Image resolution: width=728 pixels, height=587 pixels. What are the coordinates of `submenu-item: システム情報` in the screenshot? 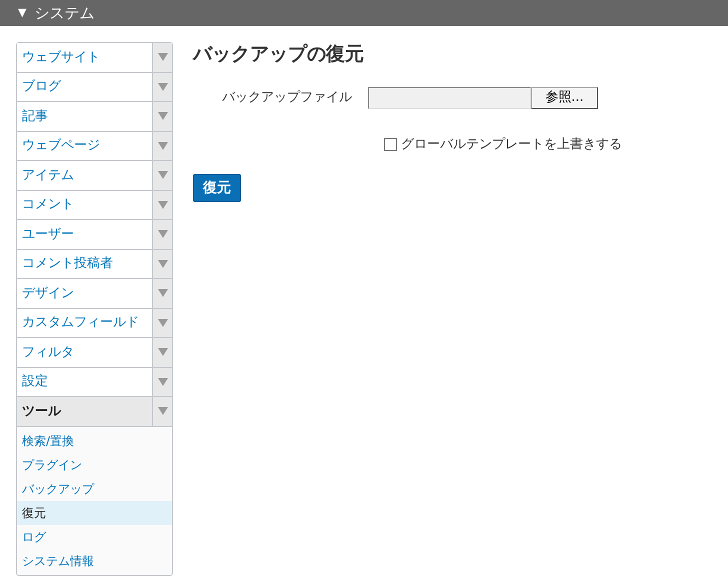 It's located at (94, 560).